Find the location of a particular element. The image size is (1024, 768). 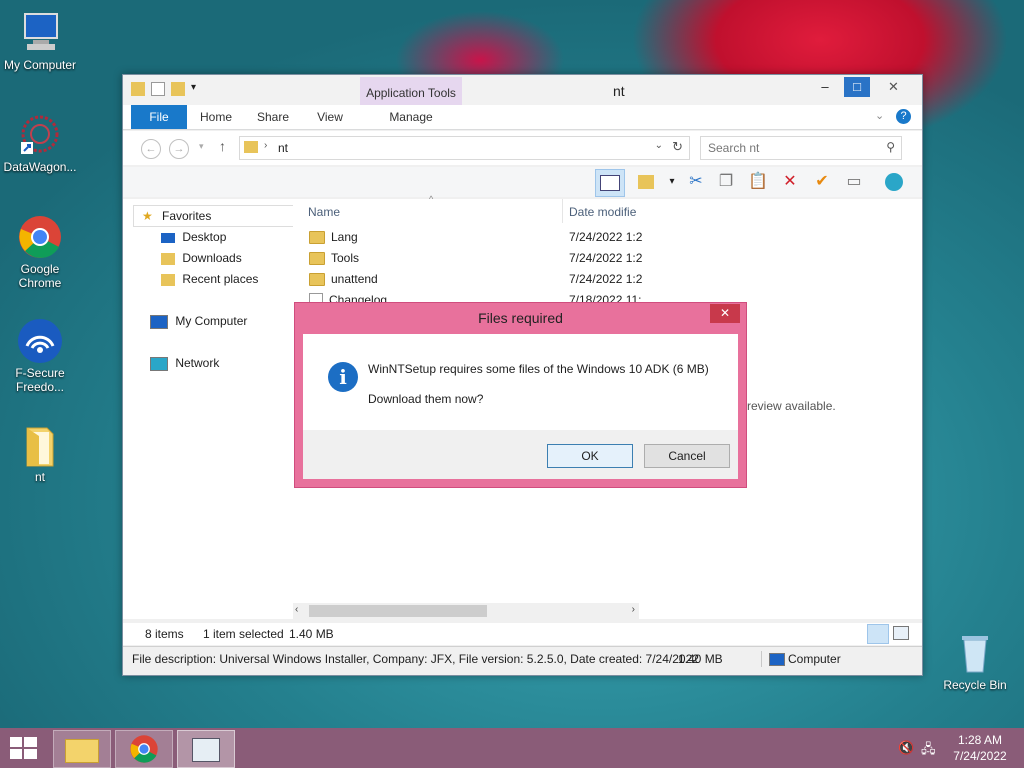

desktop-icon-nt: nt is located at coordinates (40, 453).